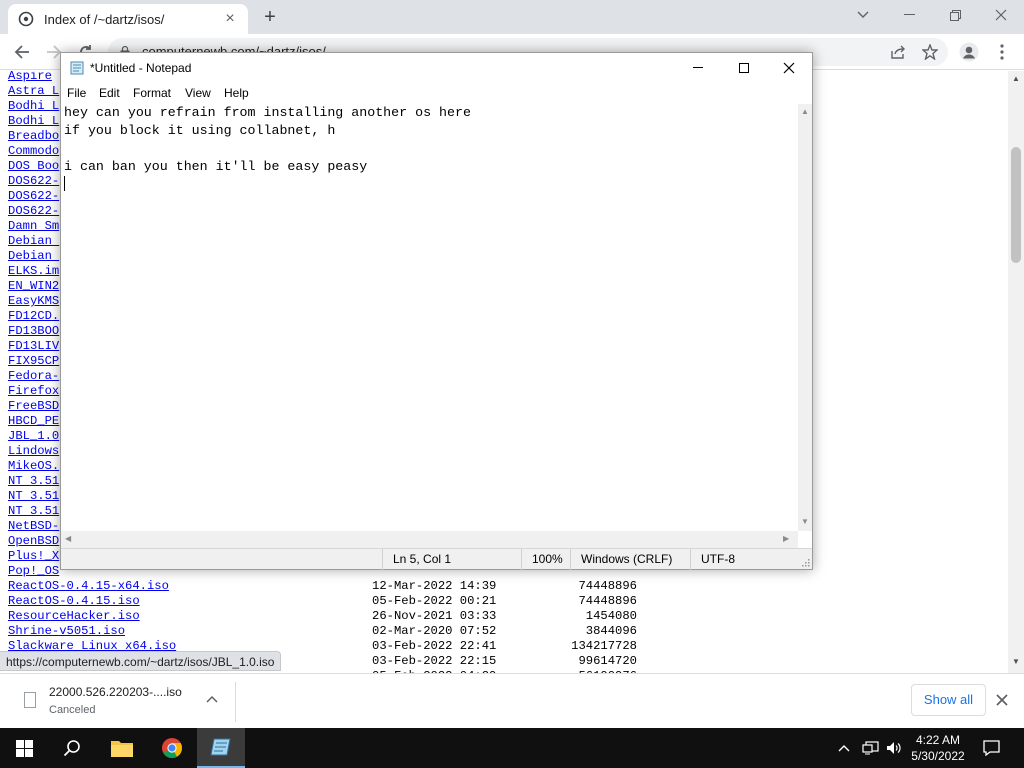 The height and width of the screenshot is (768, 1024). Describe the element at coordinates (33, 361) in the screenshot. I see `file-link: FIX95CP` at that location.